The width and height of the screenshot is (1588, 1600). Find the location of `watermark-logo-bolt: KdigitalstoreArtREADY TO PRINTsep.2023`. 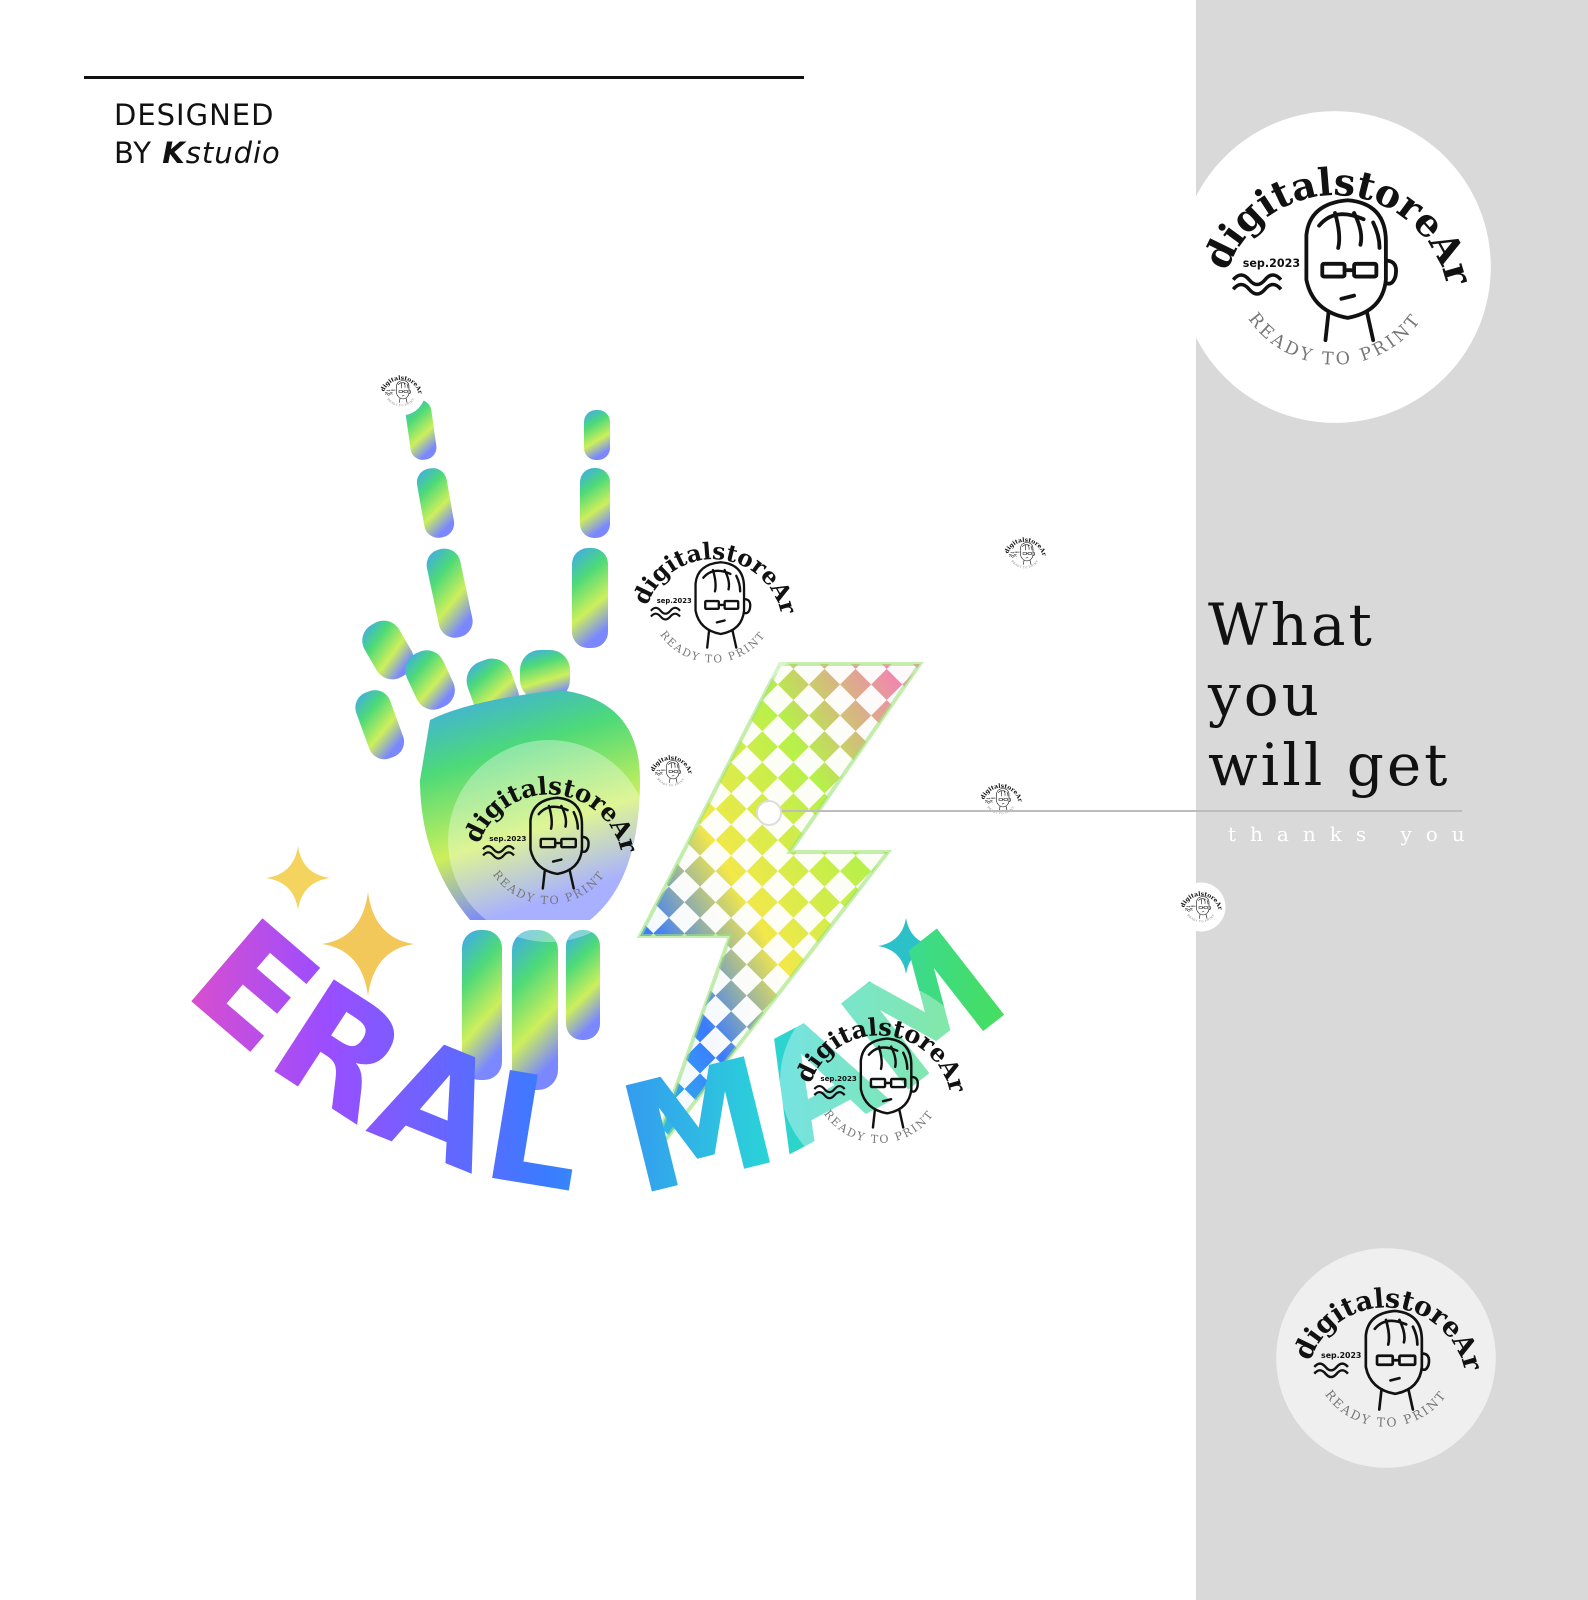

watermark-logo-bolt: KdigitalstoreArtREADY TO PRINTsep.2023 is located at coordinates (878, 1080).